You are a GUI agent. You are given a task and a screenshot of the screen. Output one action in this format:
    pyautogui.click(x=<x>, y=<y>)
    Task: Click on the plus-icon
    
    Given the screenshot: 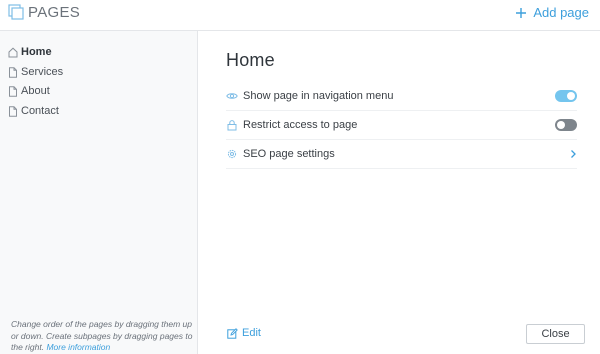 What is the action you would take?
    pyautogui.click(x=521, y=12)
    